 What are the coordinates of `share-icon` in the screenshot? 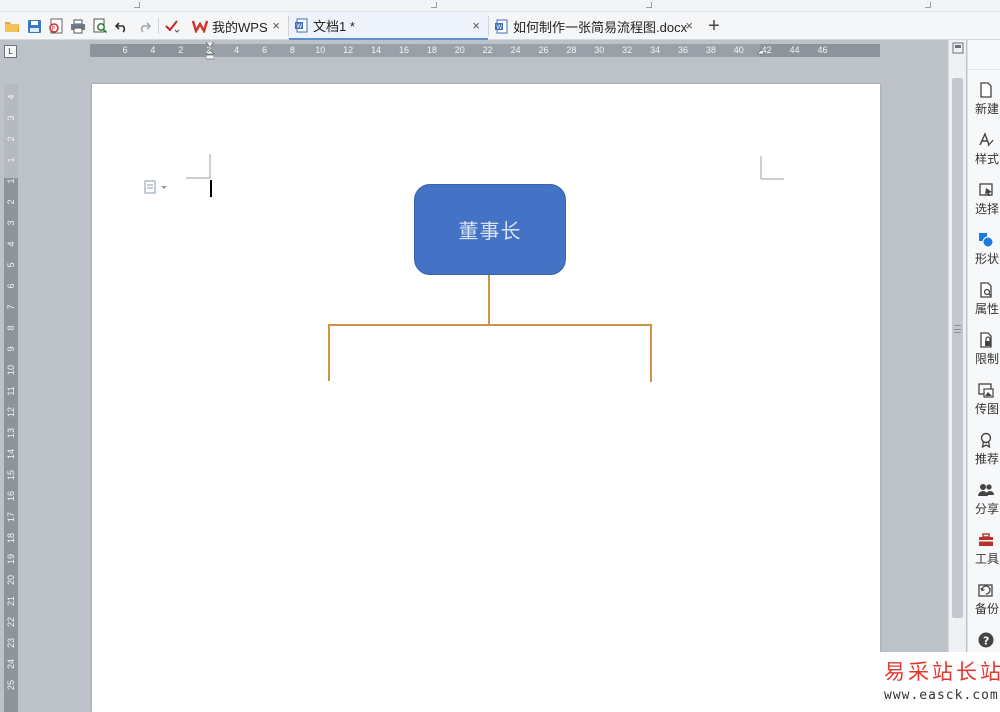 It's located at (986, 490).